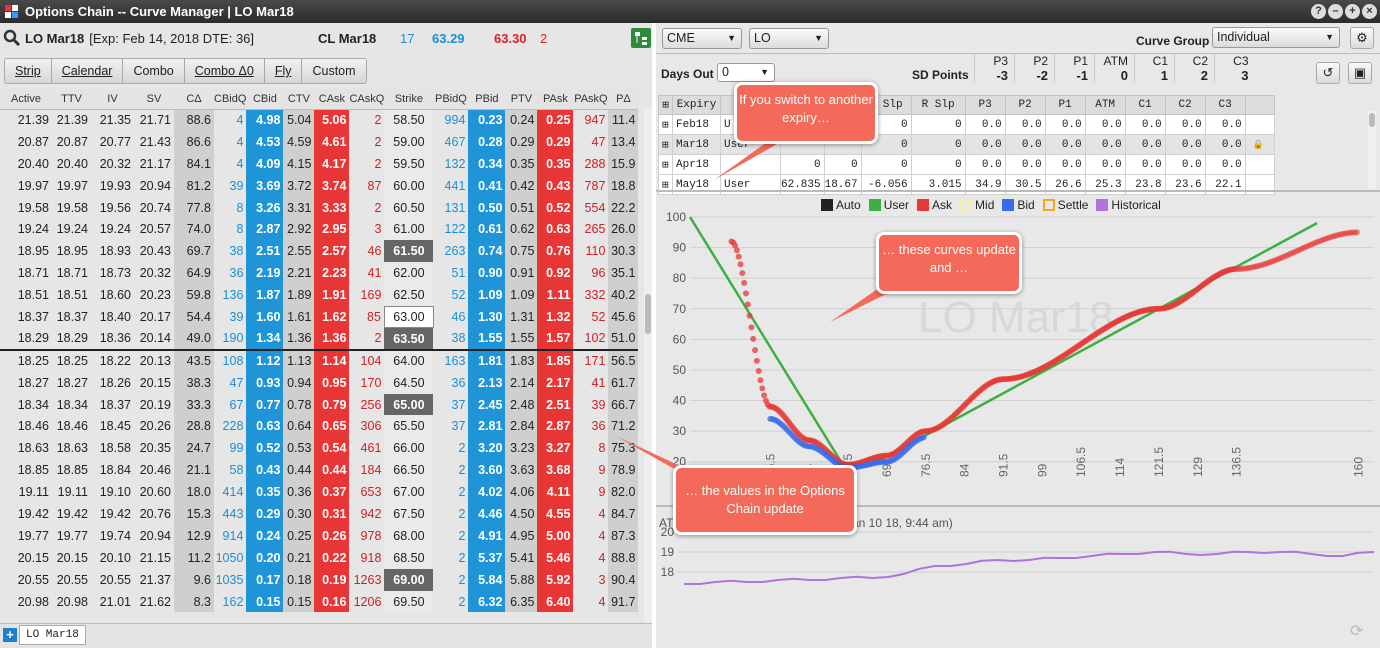  What do you see at coordinates (299, 382) in the screenshot?
I see `cell-ctv: 0.94` at bounding box center [299, 382].